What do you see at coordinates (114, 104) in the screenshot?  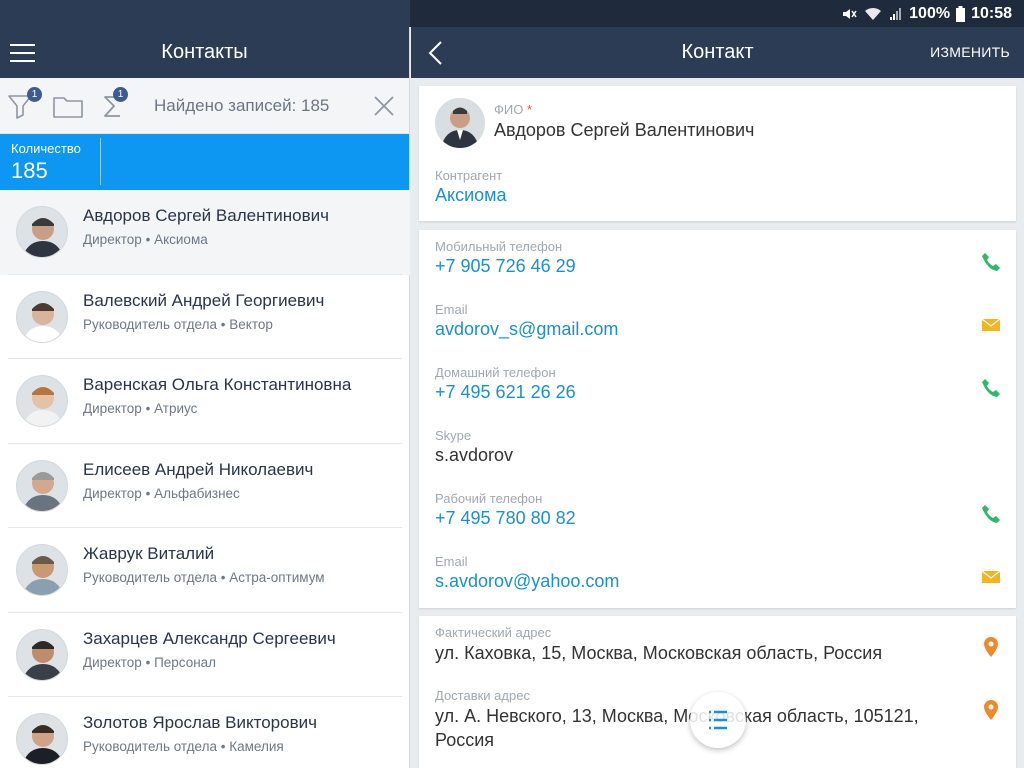 I see `sum-button: 1` at bounding box center [114, 104].